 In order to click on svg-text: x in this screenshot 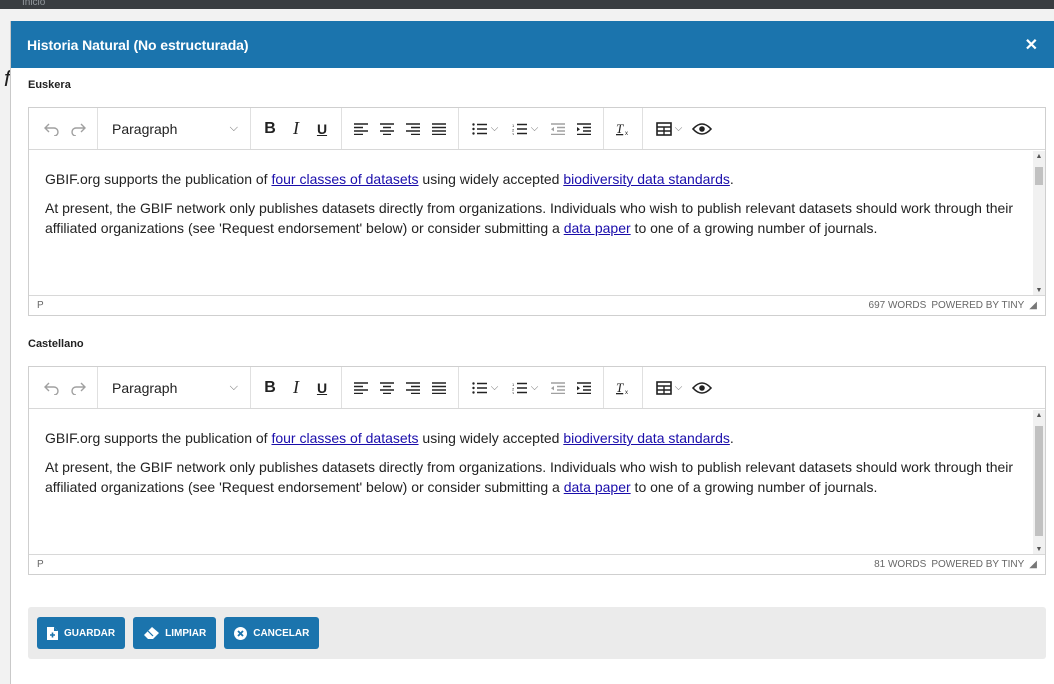, I will do `click(626, 392)`.